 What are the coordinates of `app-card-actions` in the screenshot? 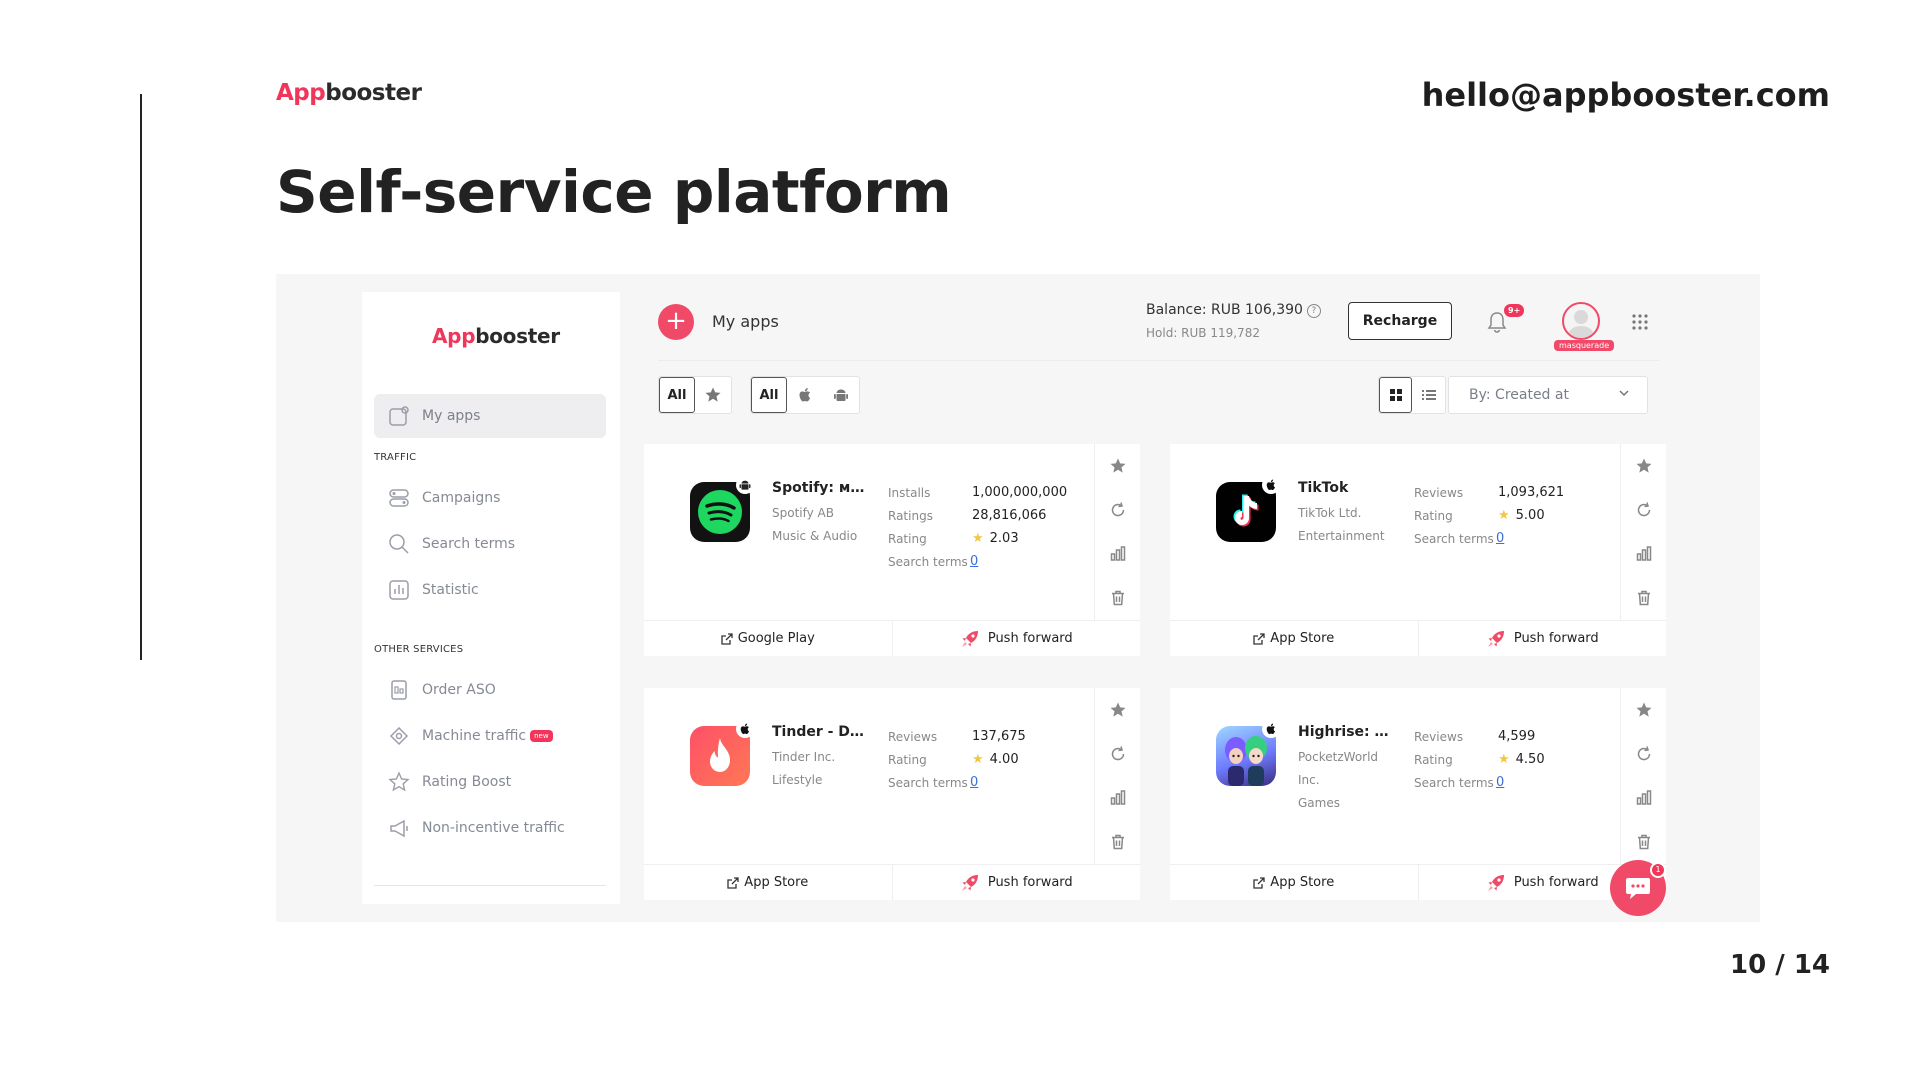 It's located at (1643, 532).